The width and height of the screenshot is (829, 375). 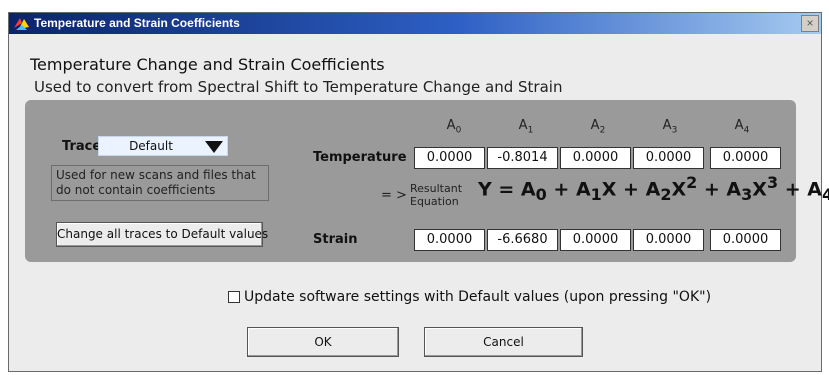 I want to click on temperature-a2-field: 0.0000, so click(x=595, y=158).